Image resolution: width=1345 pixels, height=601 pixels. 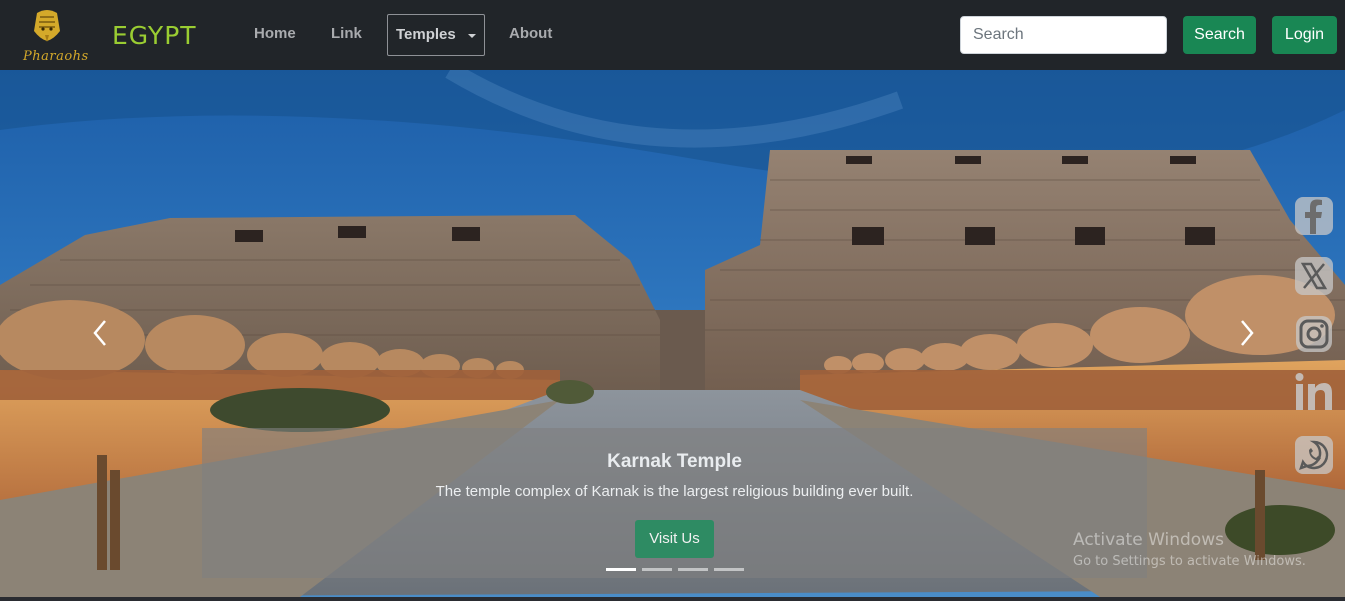 What do you see at coordinates (674, 461) in the screenshot?
I see `slide-title: Karnak Temple` at bounding box center [674, 461].